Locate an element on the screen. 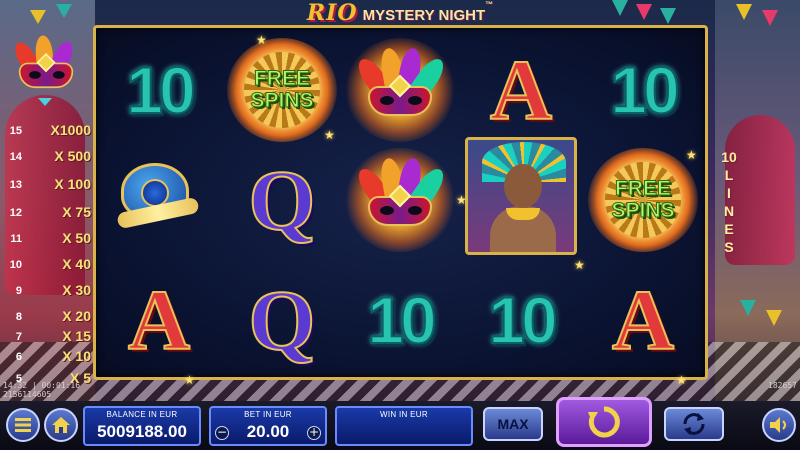  lines-letter: S is located at coordinates (729, 247).